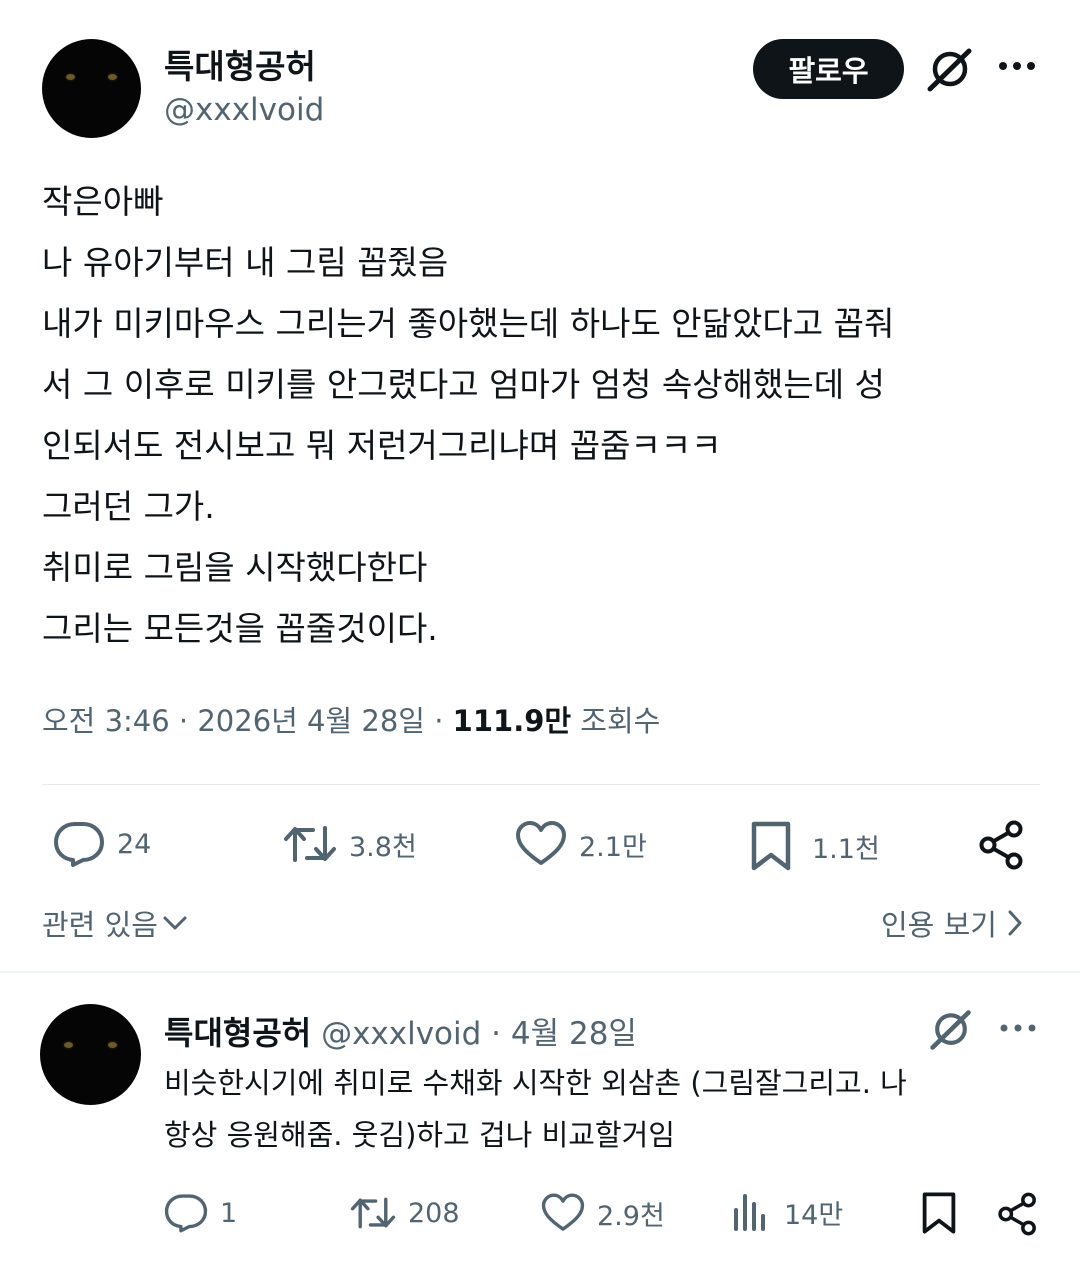 The height and width of the screenshot is (1262, 1080). I want to click on reply-author-name: 특대형공허, so click(237, 1033).